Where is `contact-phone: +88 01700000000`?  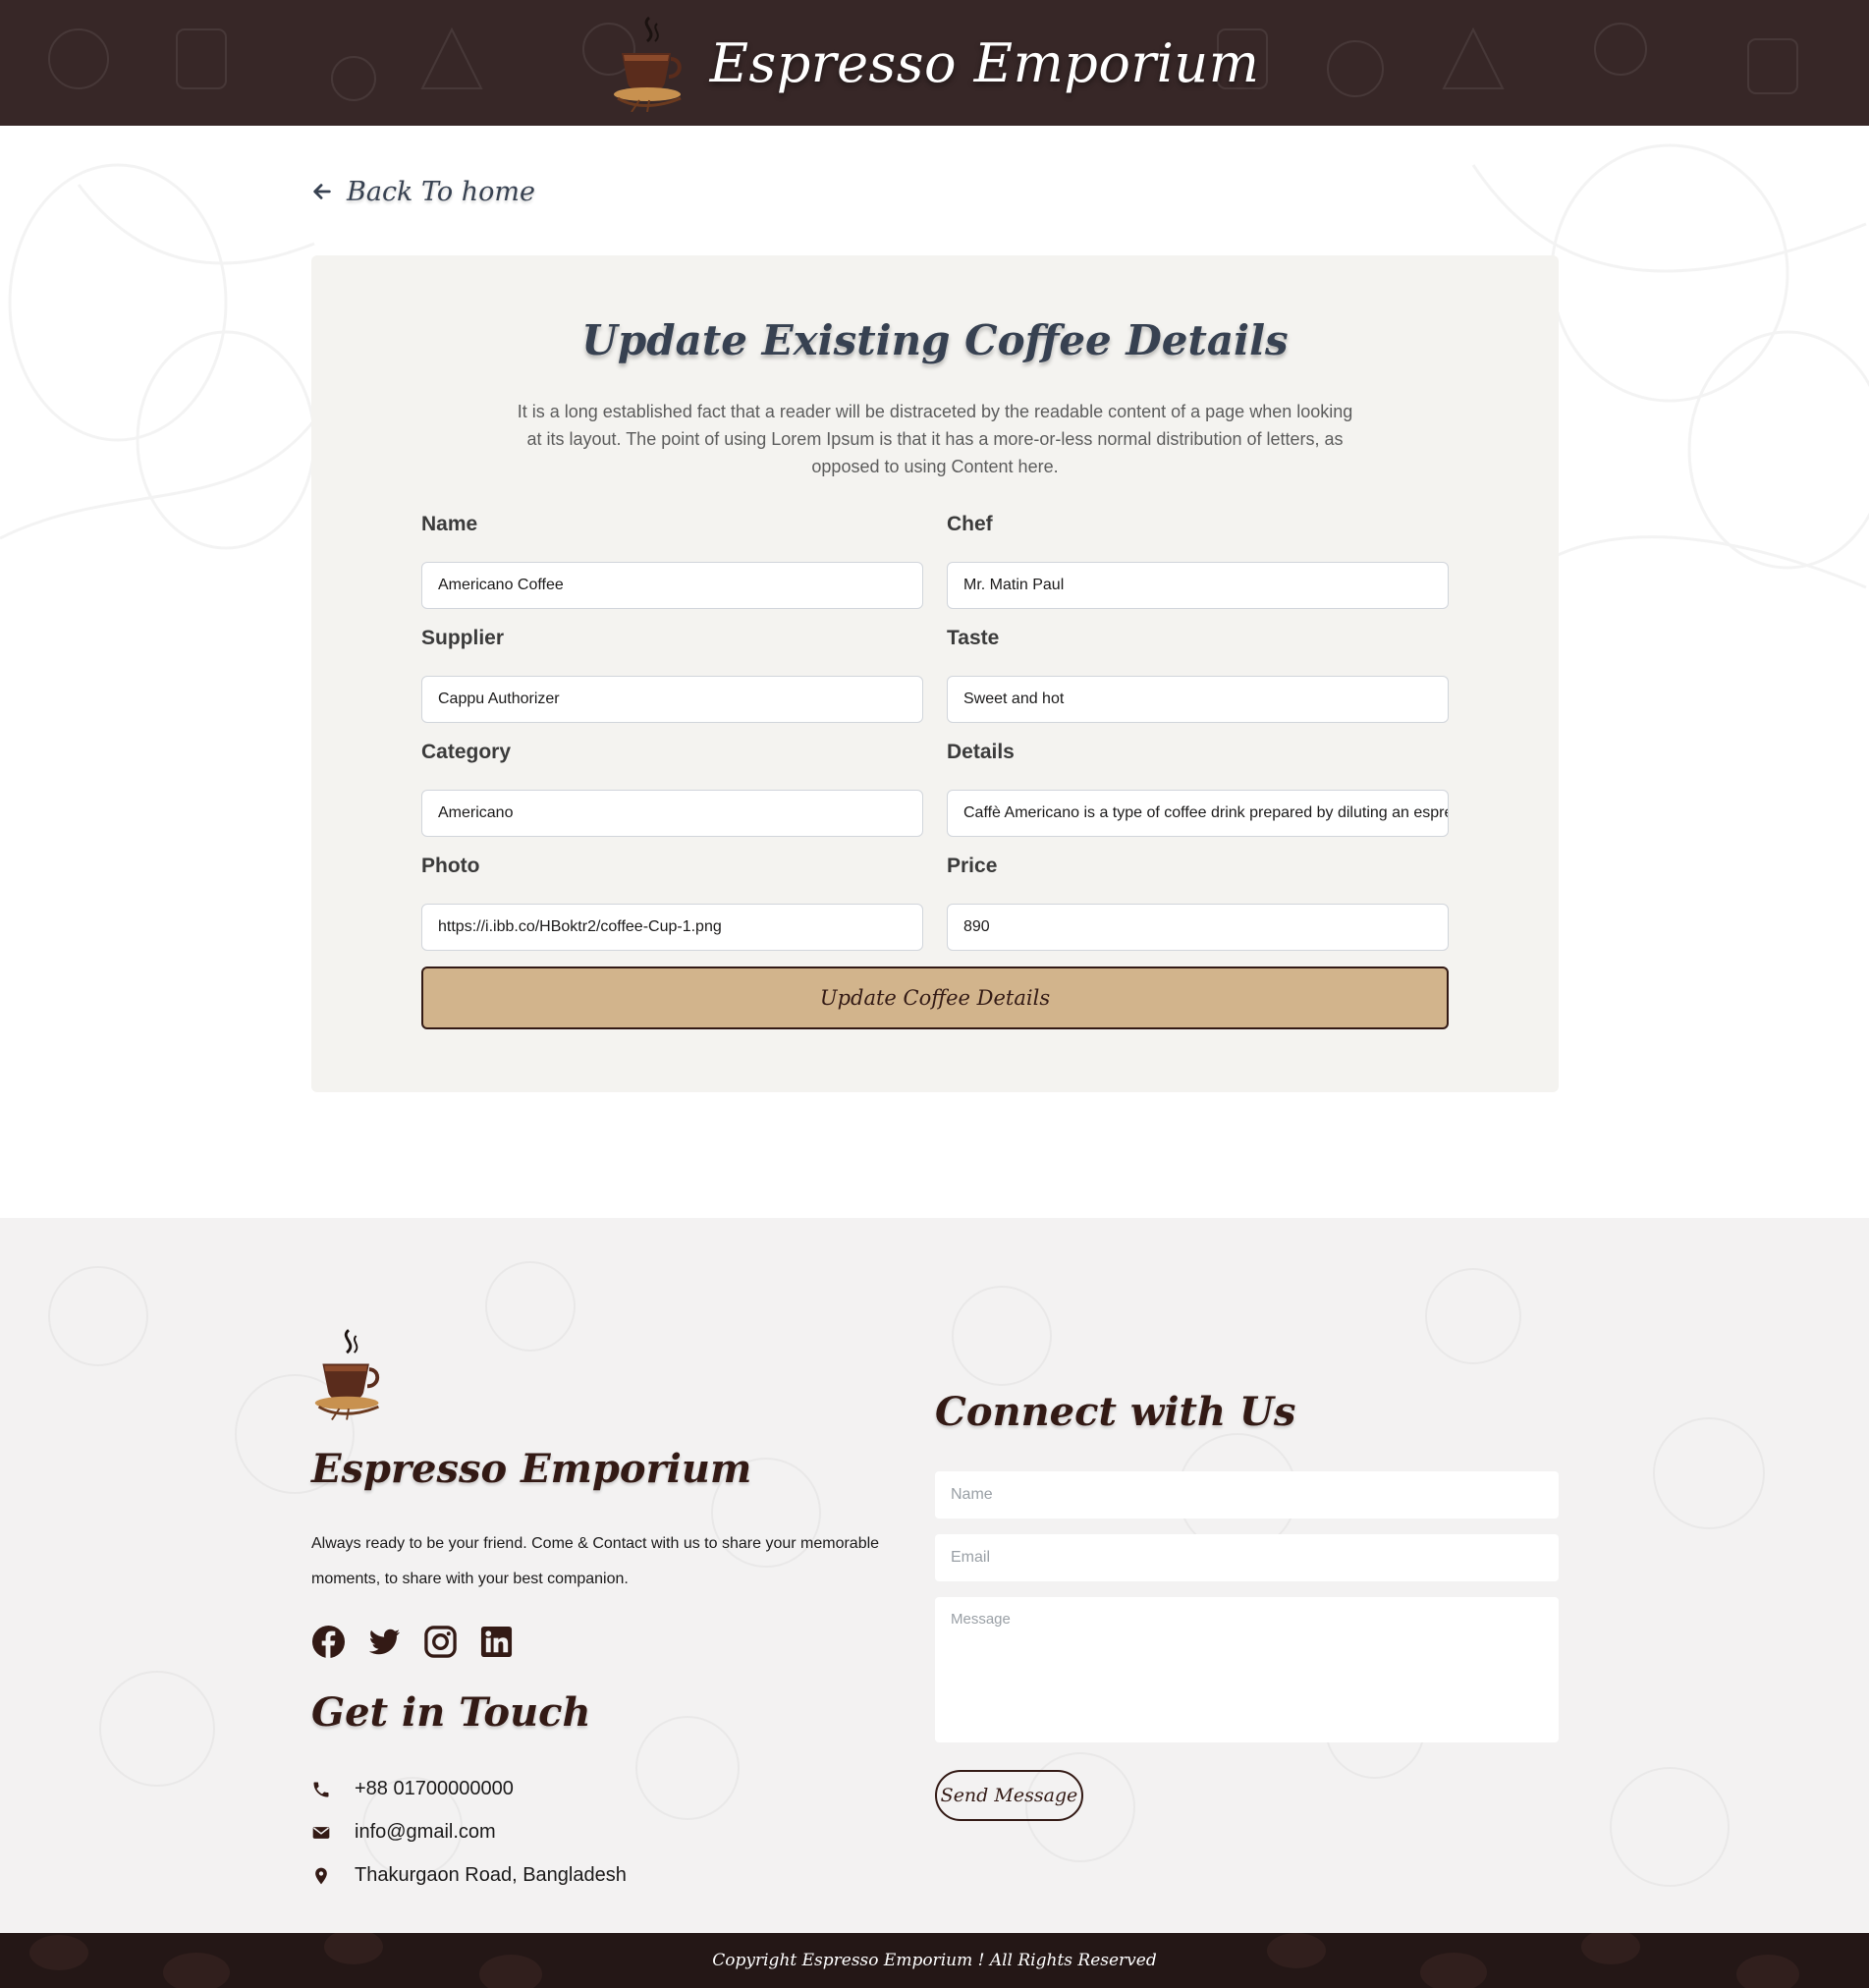 contact-phone: +88 01700000000 is located at coordinates (412, 1789).